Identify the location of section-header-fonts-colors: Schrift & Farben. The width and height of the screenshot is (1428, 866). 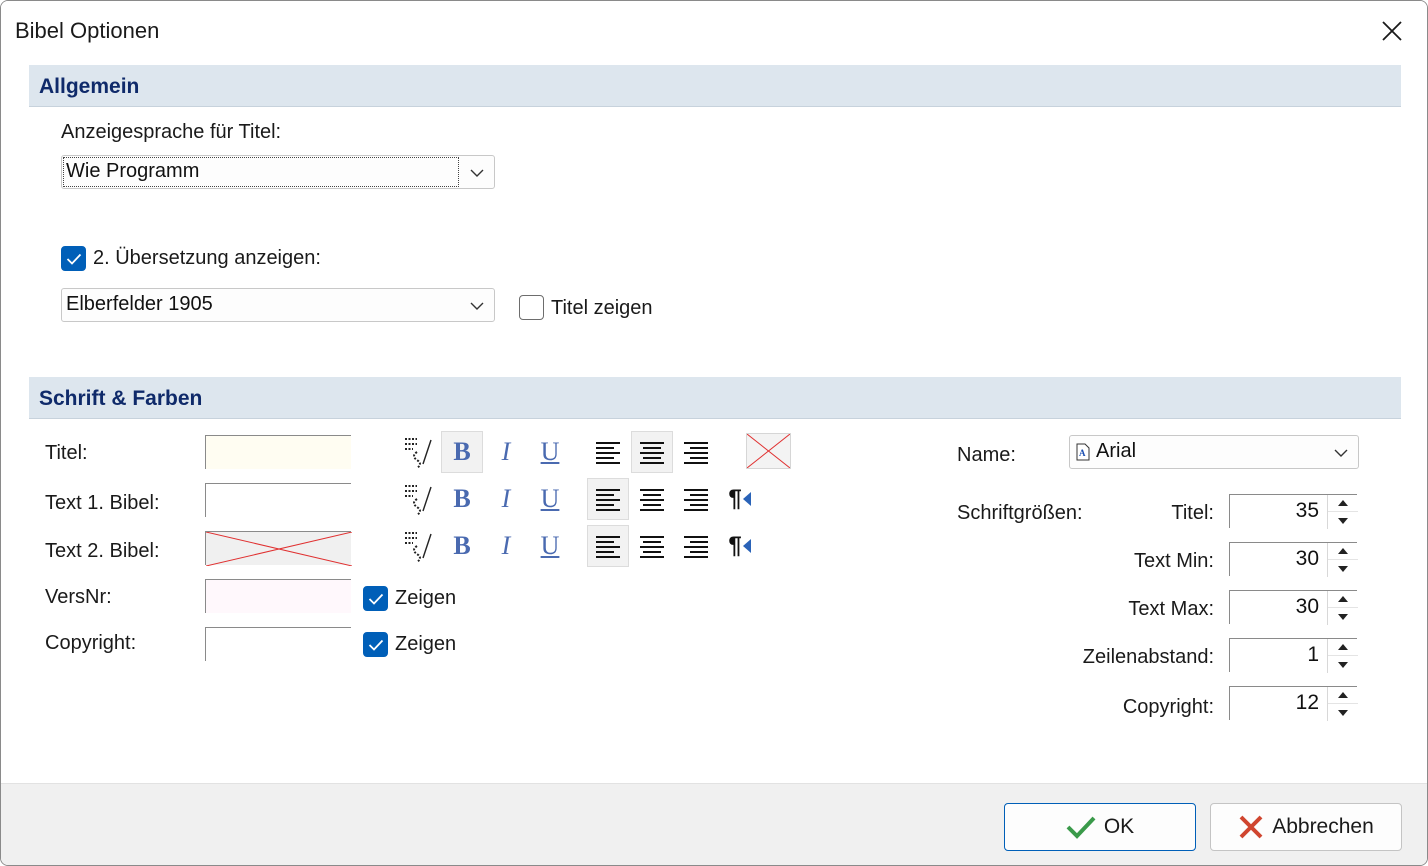
(715, 398).